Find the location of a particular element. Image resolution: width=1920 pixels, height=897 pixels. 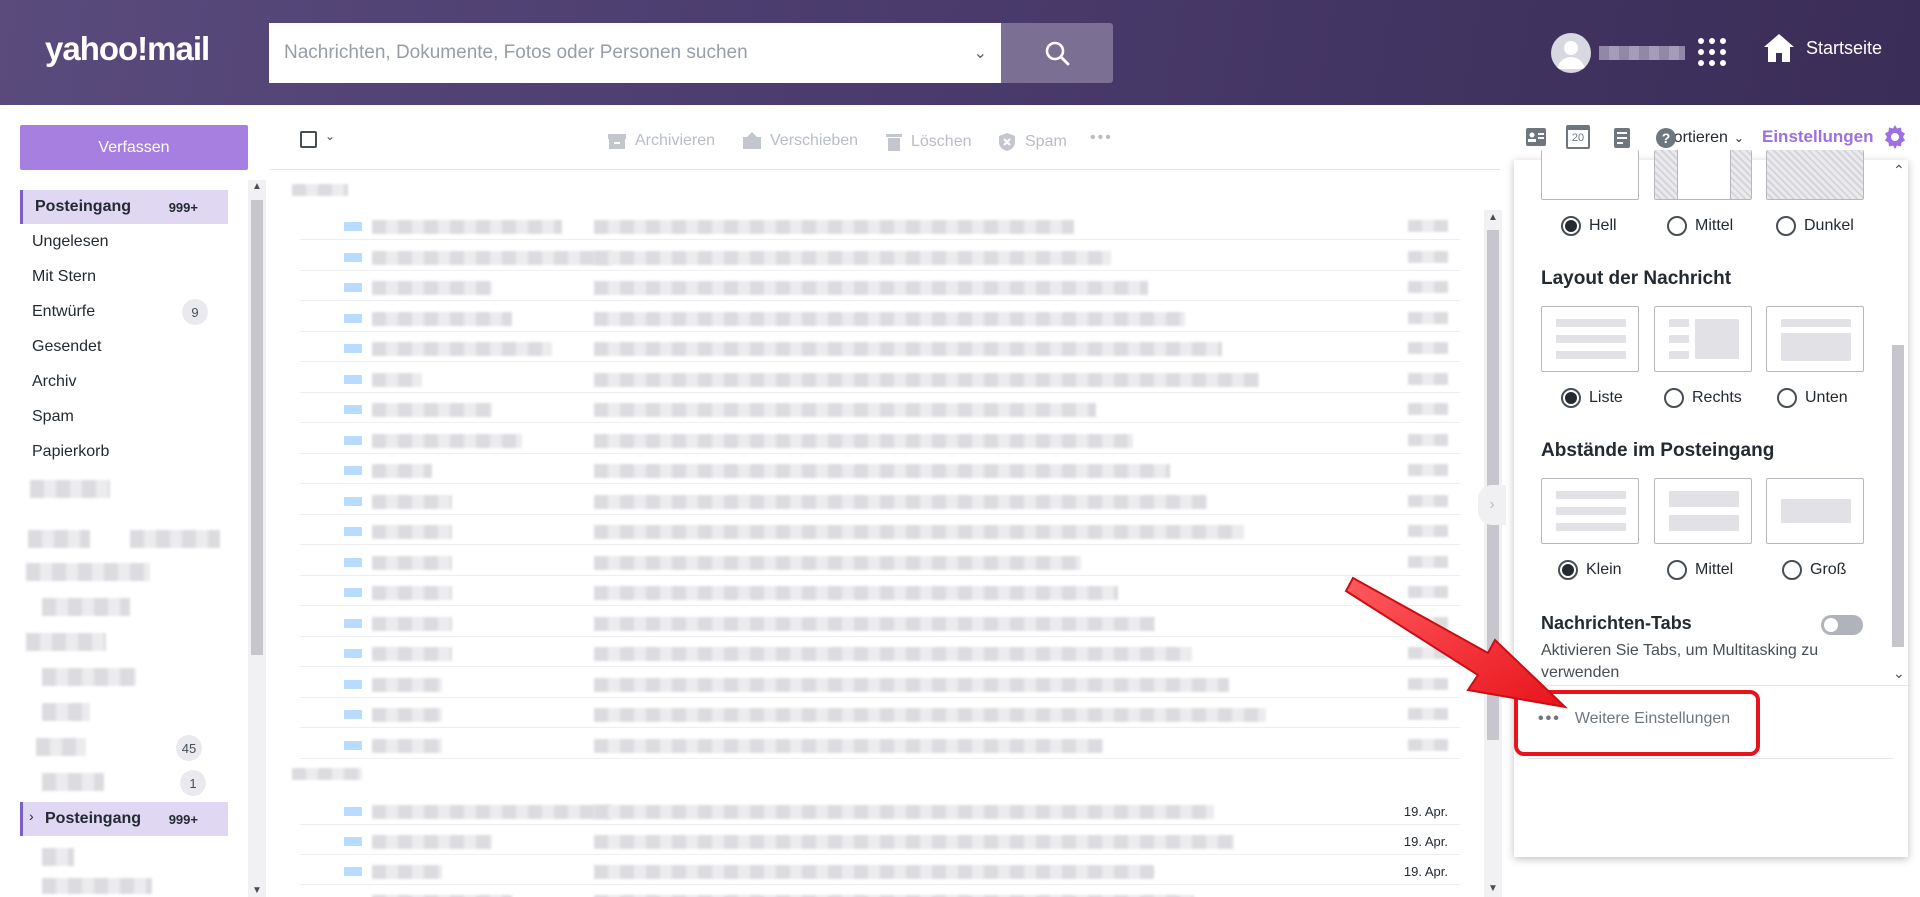

settings-button: Einstellungen is located at coordinates (1834, 137).